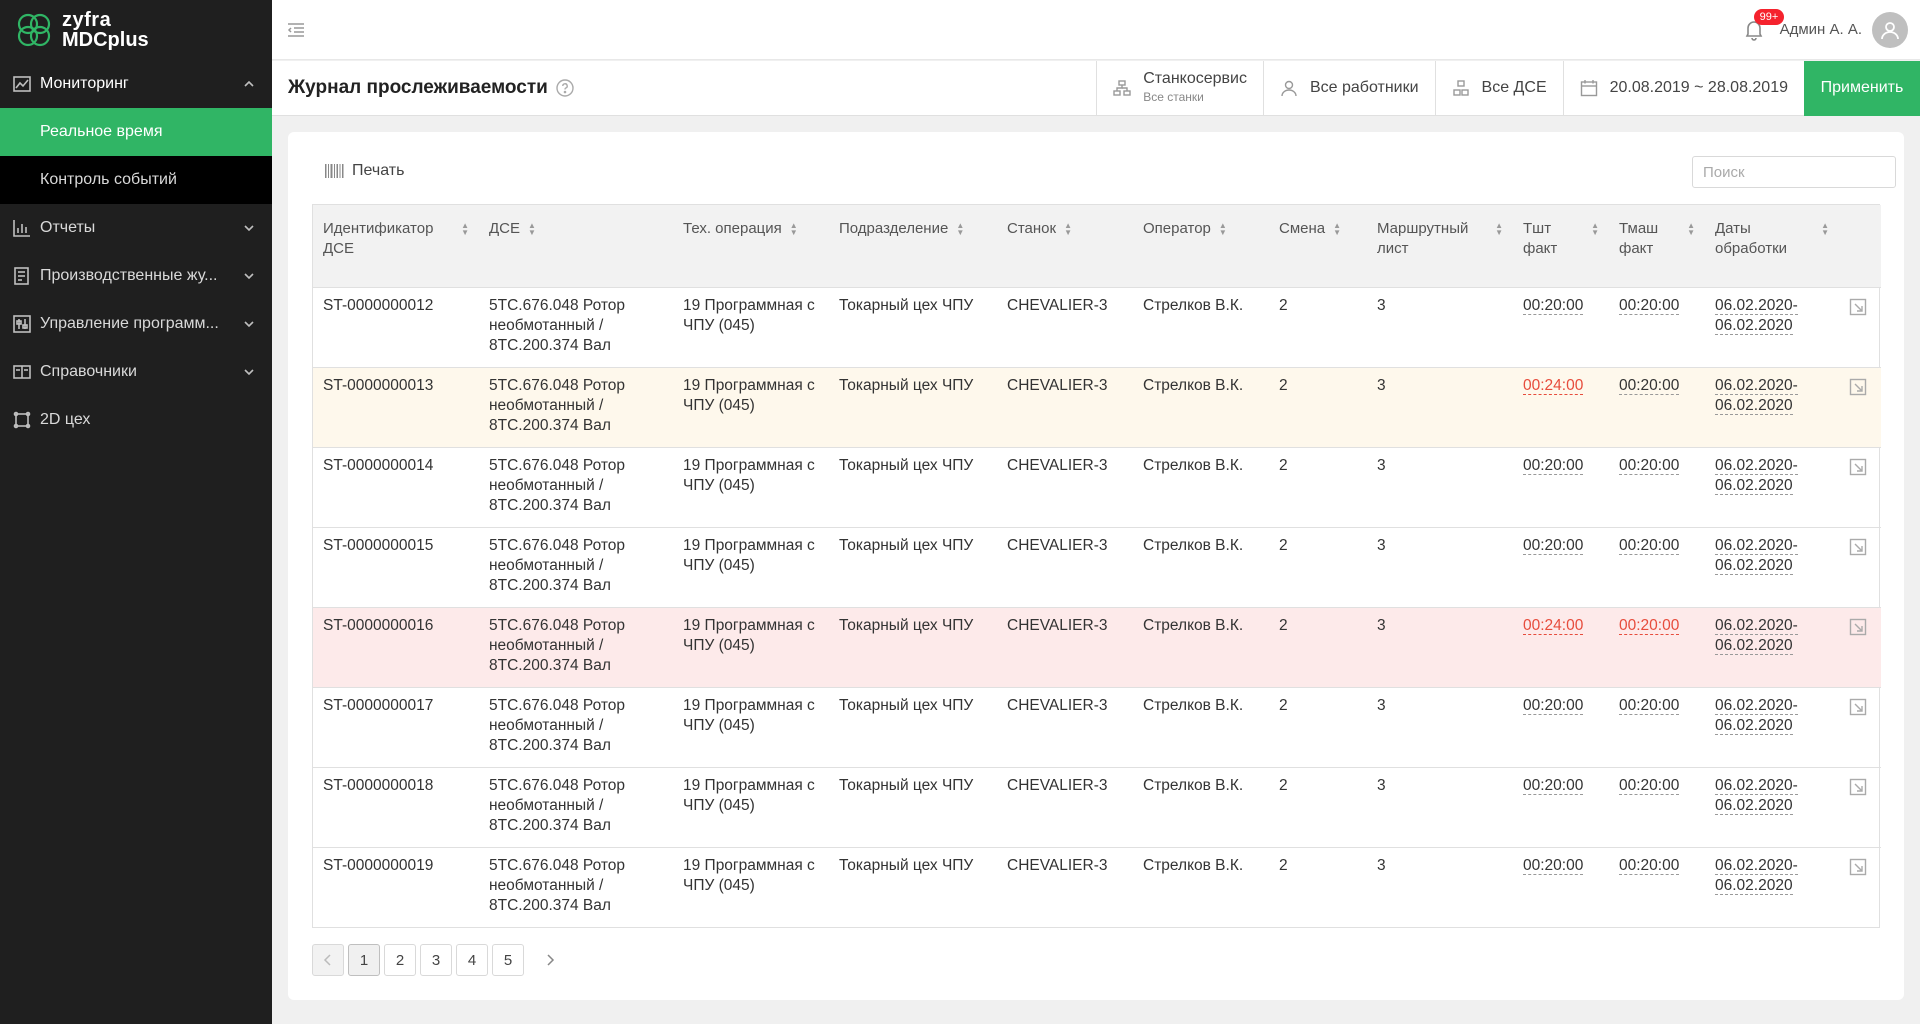 This screenshot has height=1024, width=1920. What do you see at coordinates (436, 960) in the screenshot?
I see `page-button-3: 3` at bounding box center [436, 960].